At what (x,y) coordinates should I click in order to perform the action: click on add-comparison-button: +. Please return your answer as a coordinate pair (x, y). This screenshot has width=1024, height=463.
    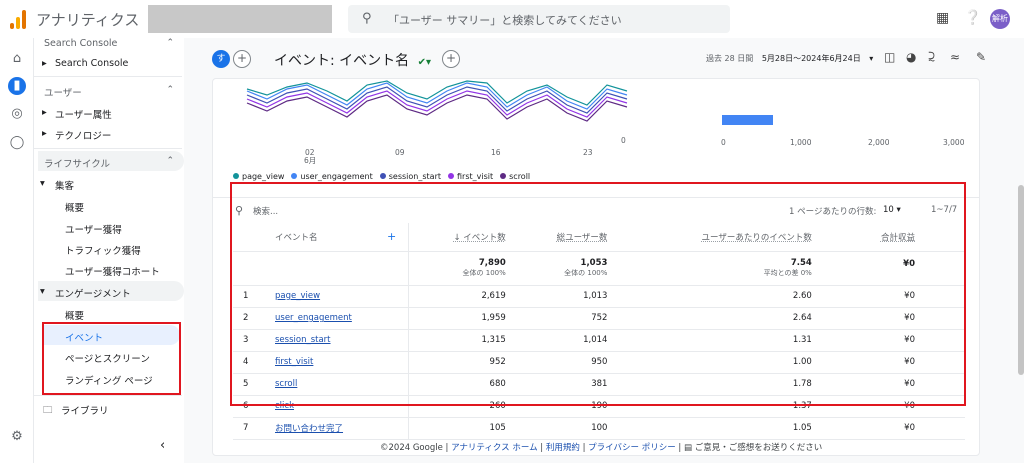
    Looking at the image, I should click on (242, 59).